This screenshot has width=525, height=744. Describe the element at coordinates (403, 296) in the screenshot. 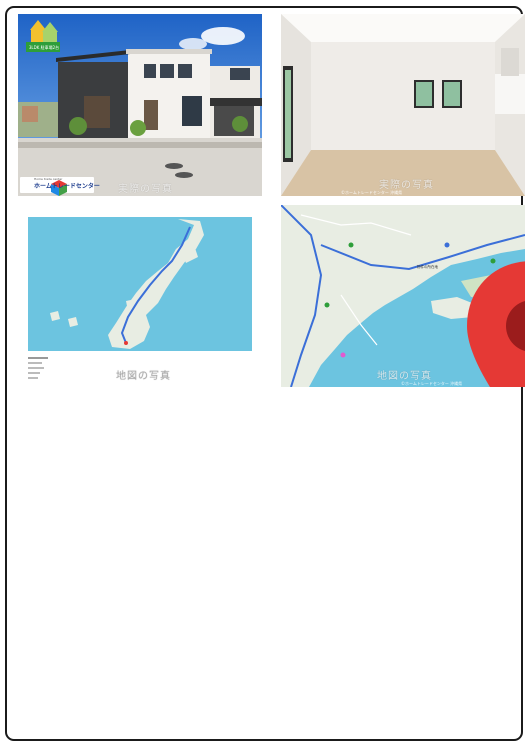

I see `local-area-map: 物件の所在地 地図の写真 ©ホームトレードセンター 沖縄県` at that location.